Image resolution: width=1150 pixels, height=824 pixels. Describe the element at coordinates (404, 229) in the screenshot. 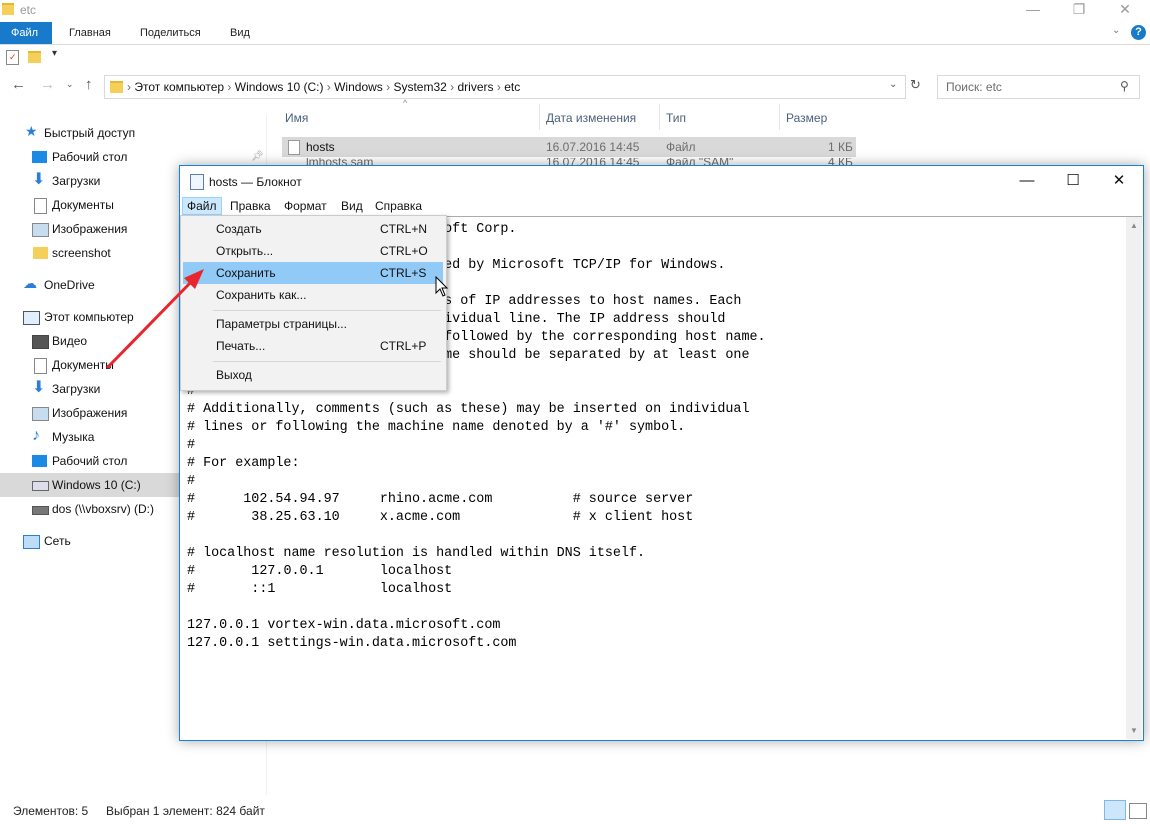

I see `menu-item-shortcut: CTRL+N` at that location.